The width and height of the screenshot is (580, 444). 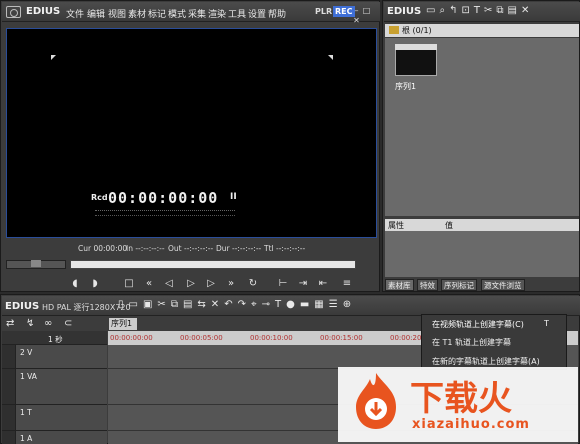 What do you see at coordinates (231, 284) in the screenshot?
I see `fast-forward-icon: »` at bounding box center [231, 284].